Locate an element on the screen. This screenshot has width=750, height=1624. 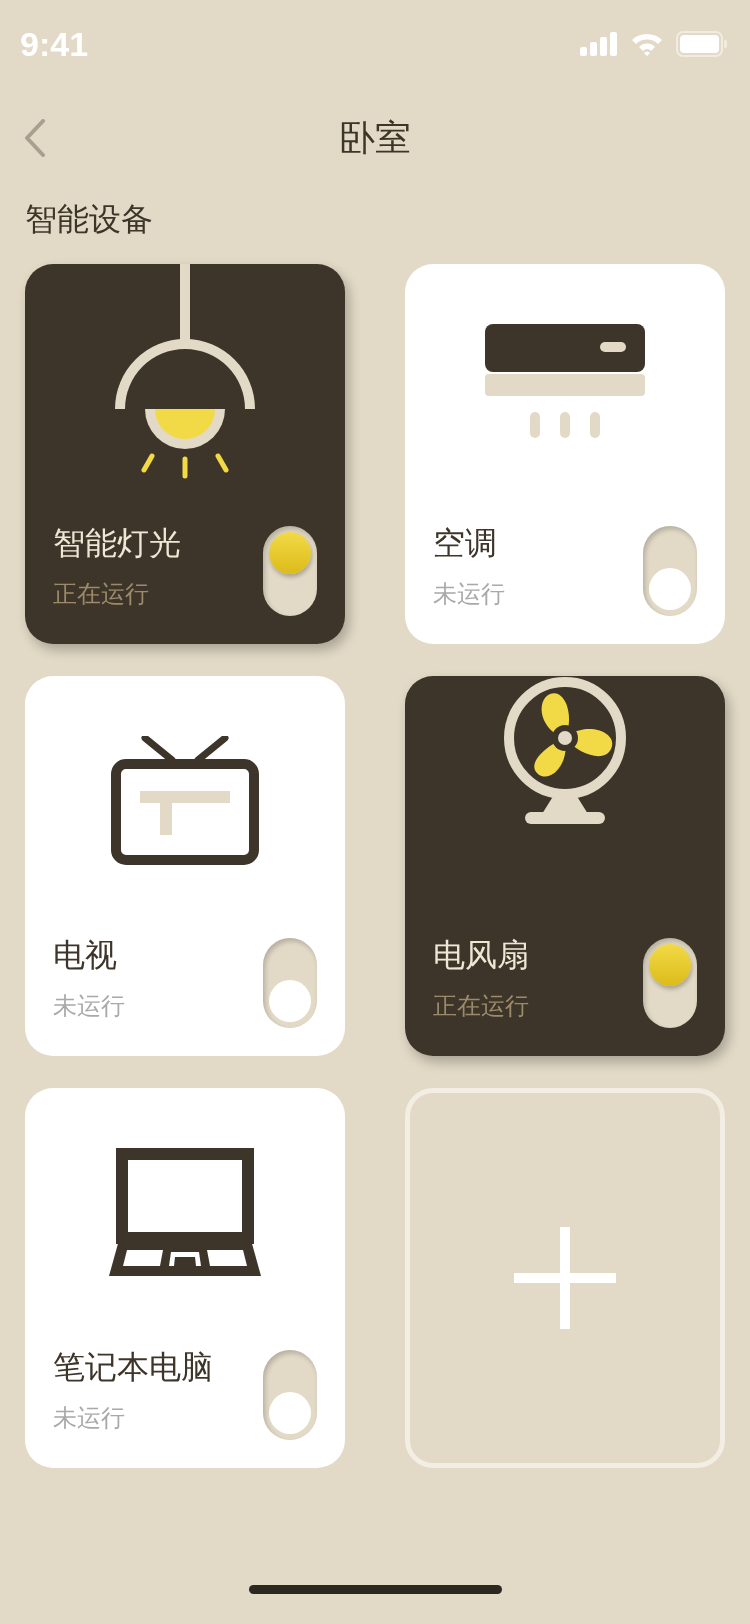
add-device-card is located at coordinates (565, 1278).